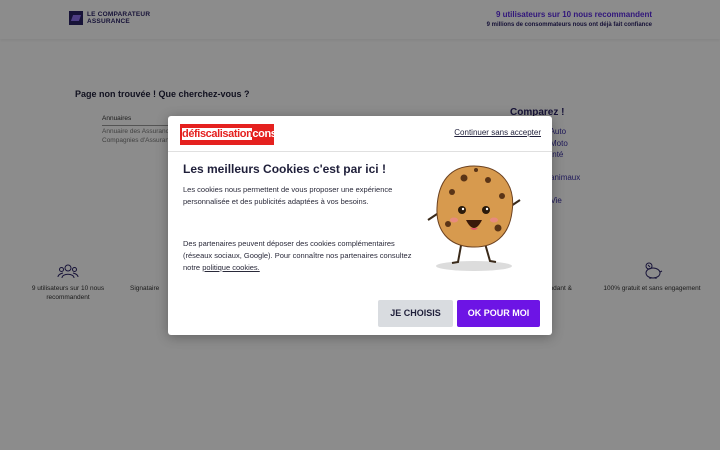 Image resolution: width=720 pixels, height=450 pixels. I want to click on brand-logo: défiscalisationconseils, so click(227, 134).